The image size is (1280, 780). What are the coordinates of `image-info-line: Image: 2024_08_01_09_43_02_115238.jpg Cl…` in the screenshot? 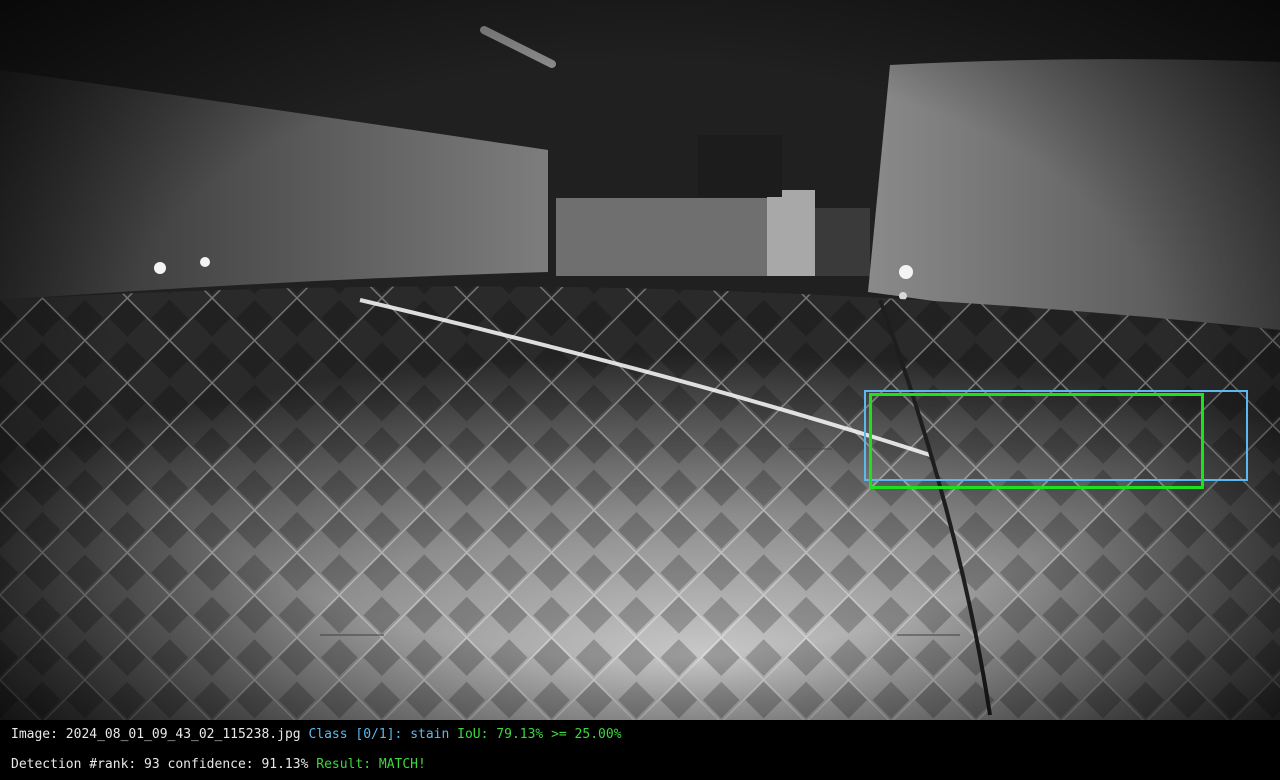 It's located at (316, 735).